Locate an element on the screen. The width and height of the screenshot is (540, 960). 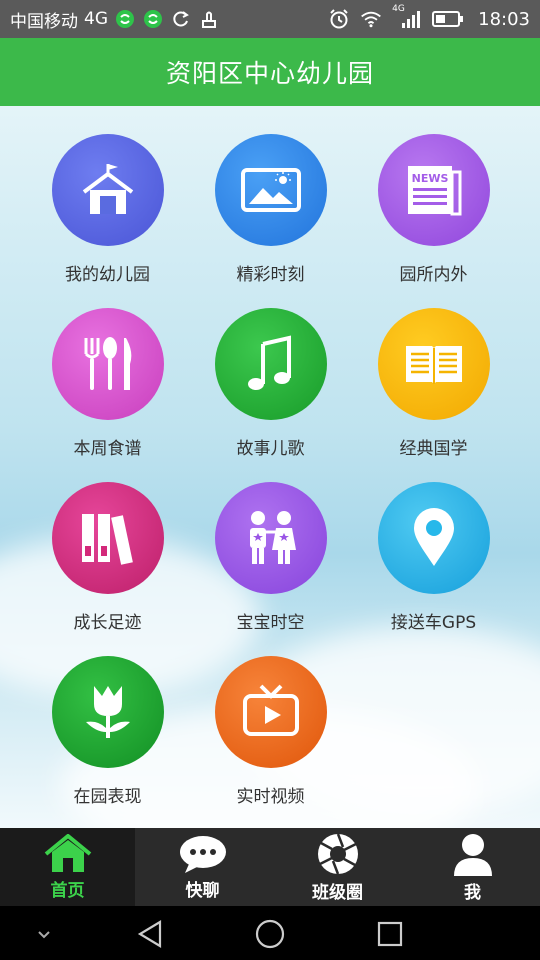
svg-text: NEWS is located at coordinates (429, 178).